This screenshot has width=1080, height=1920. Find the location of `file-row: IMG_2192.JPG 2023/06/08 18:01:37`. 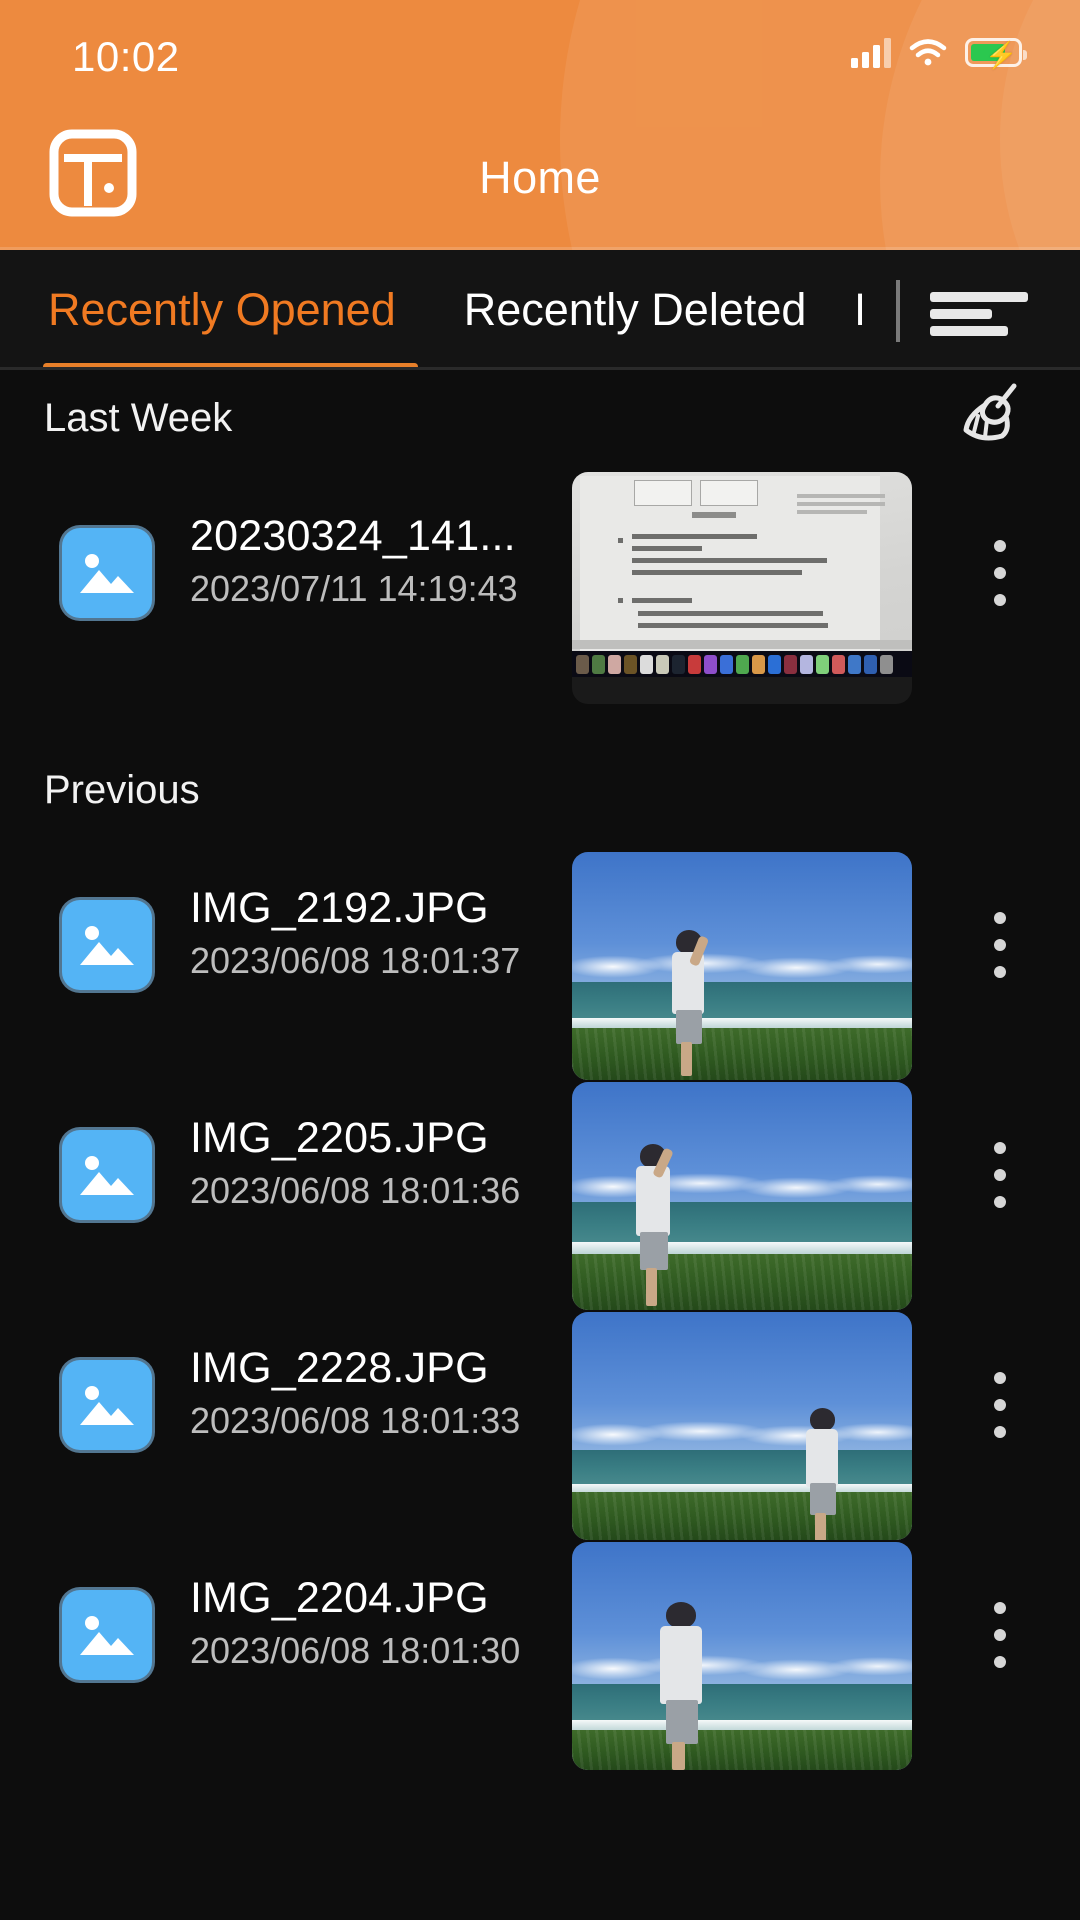

file-row: IMG_2192.JPG 2023/06/08 18:01:37 is located at coordinates (540, 959).